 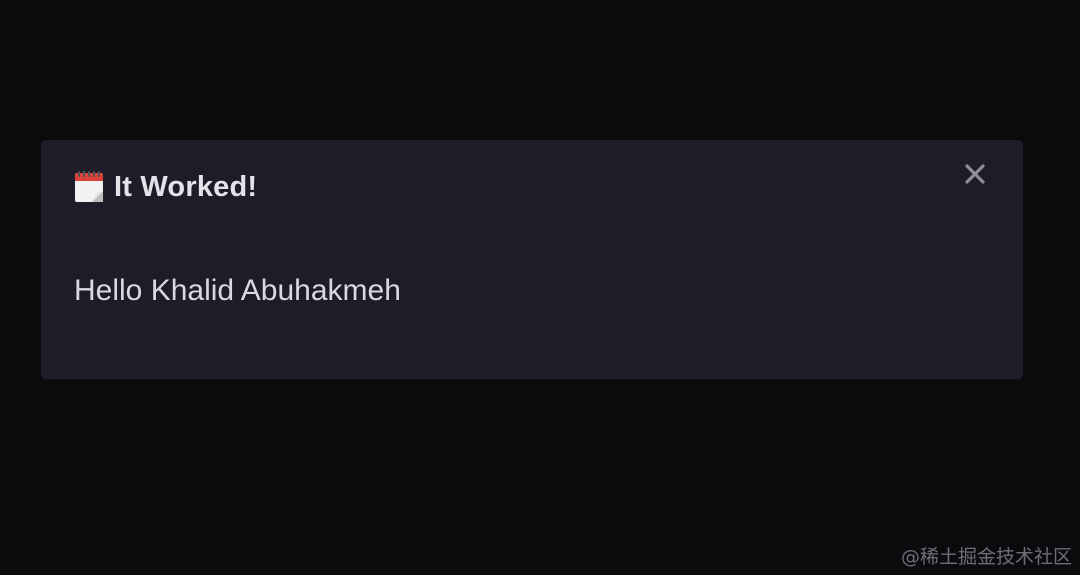 I want to click on close-icon, so click(x=975, y=176).